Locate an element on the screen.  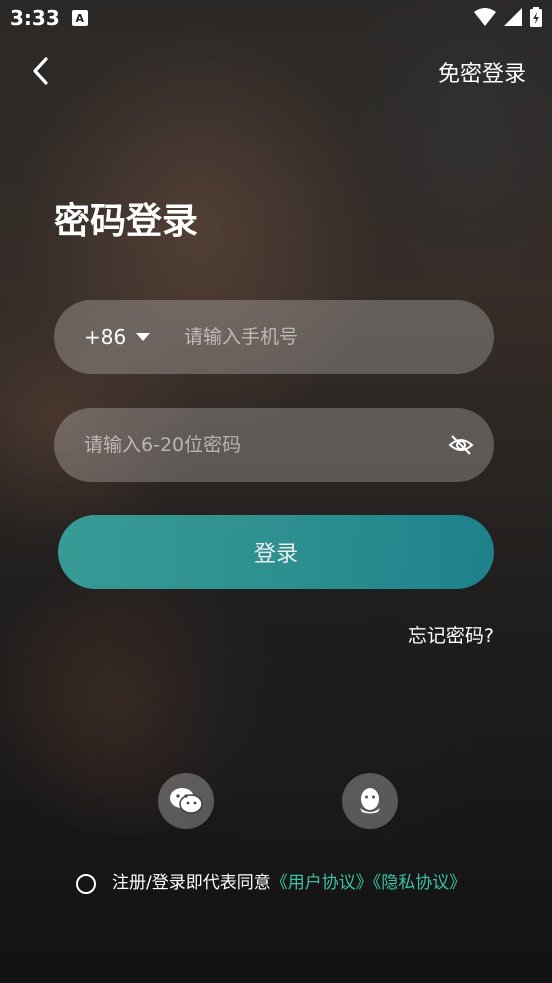
country-code-selector: +86 is located at coordinates (134, 337).